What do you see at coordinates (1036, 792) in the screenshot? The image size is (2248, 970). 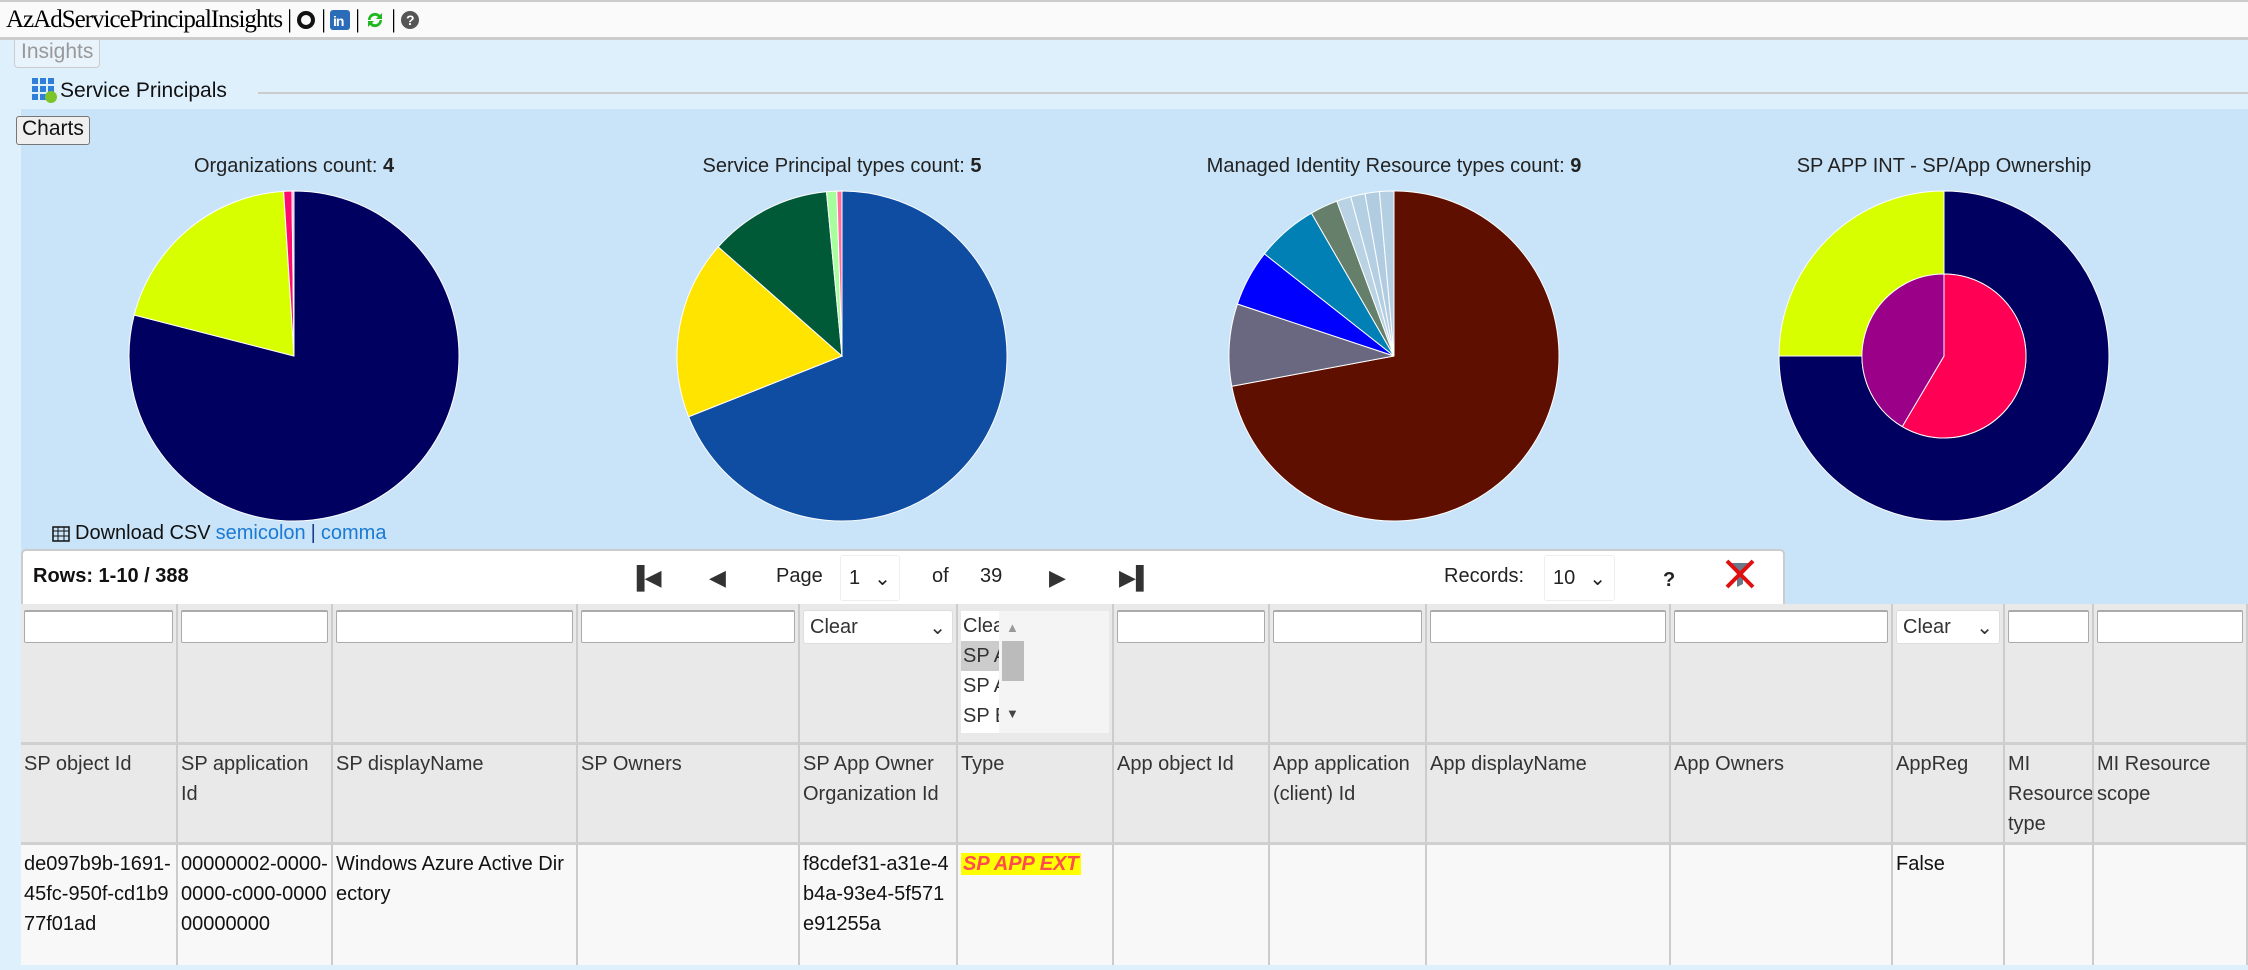 I see `column-header: Type` at bounding box center [1036, 792].